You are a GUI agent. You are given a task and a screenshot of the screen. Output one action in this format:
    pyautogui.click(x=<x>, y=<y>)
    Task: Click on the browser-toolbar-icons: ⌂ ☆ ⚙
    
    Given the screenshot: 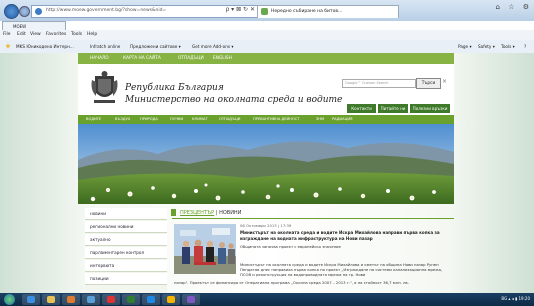 What is the action you would take?
    pyautogui.click(x=510, y=9)
    